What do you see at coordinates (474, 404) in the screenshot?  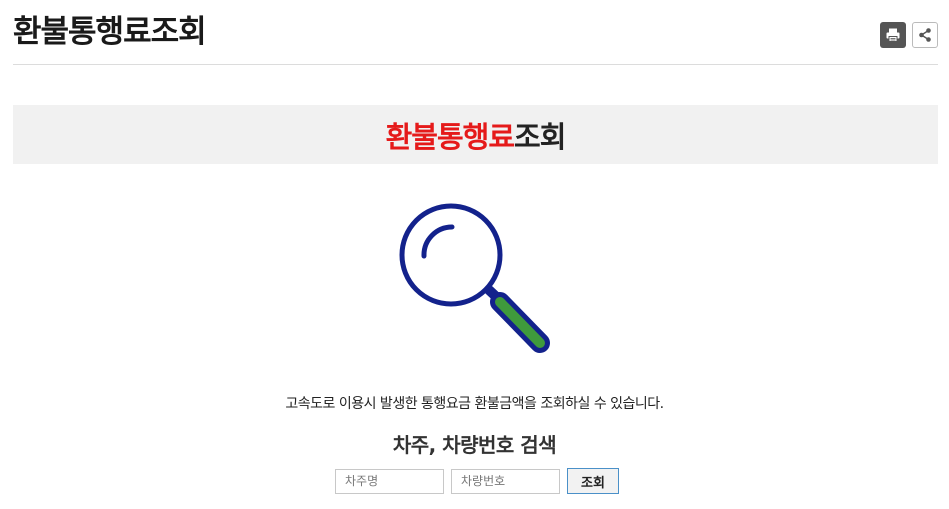 I see `description-text: 고속도로 이용시 발생한 통행요금 환불금액을 조회하실 수 있습니다.` at bounding box center [474, 404].